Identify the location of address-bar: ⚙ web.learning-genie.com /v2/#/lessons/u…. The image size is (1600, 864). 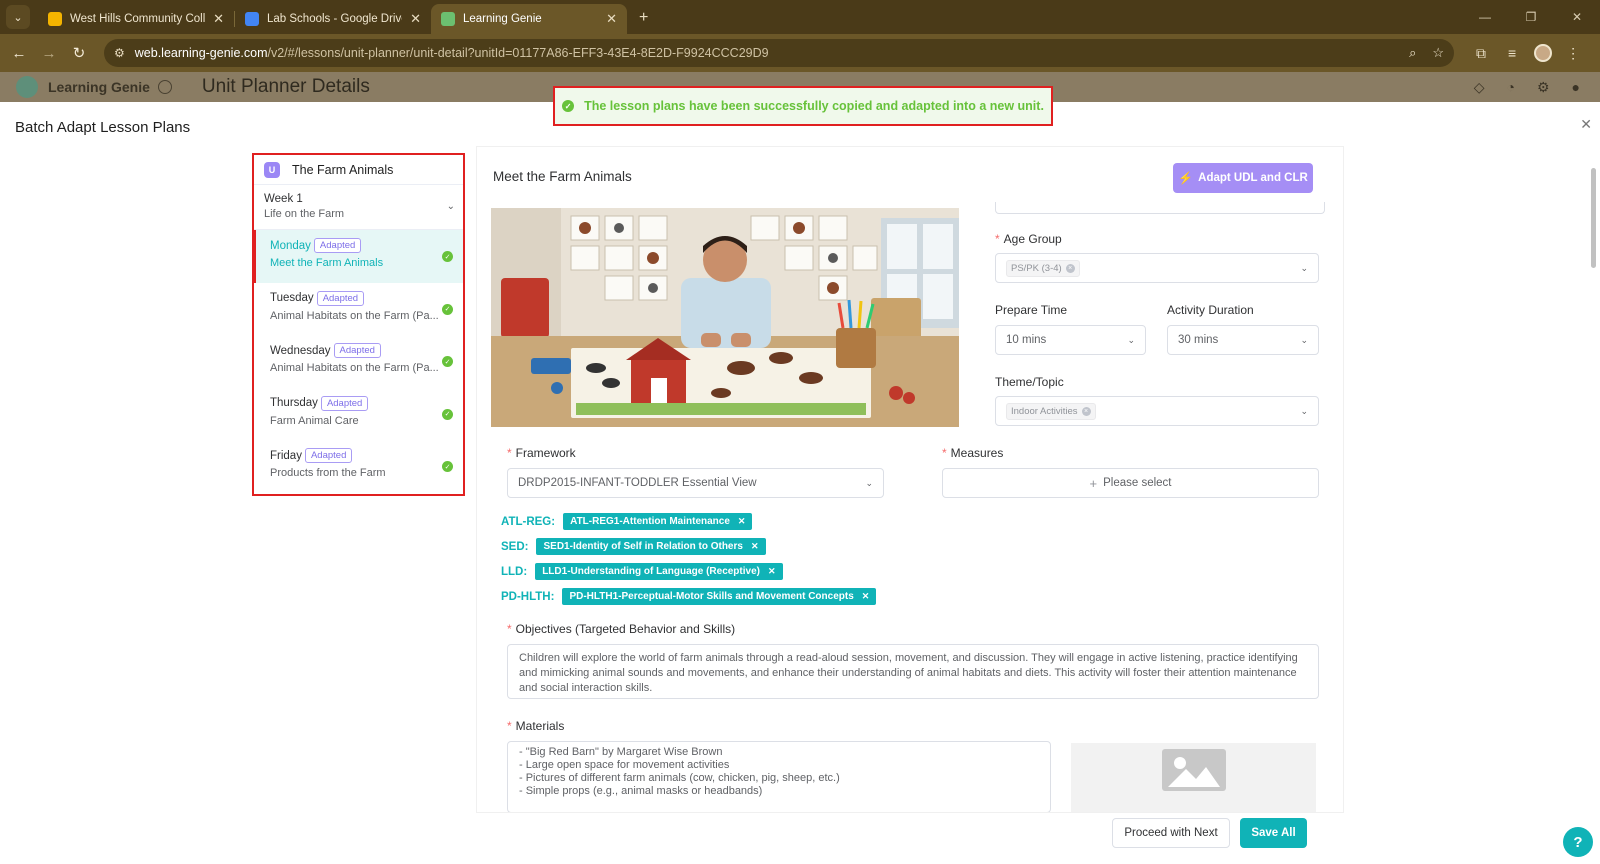
(779, 53).